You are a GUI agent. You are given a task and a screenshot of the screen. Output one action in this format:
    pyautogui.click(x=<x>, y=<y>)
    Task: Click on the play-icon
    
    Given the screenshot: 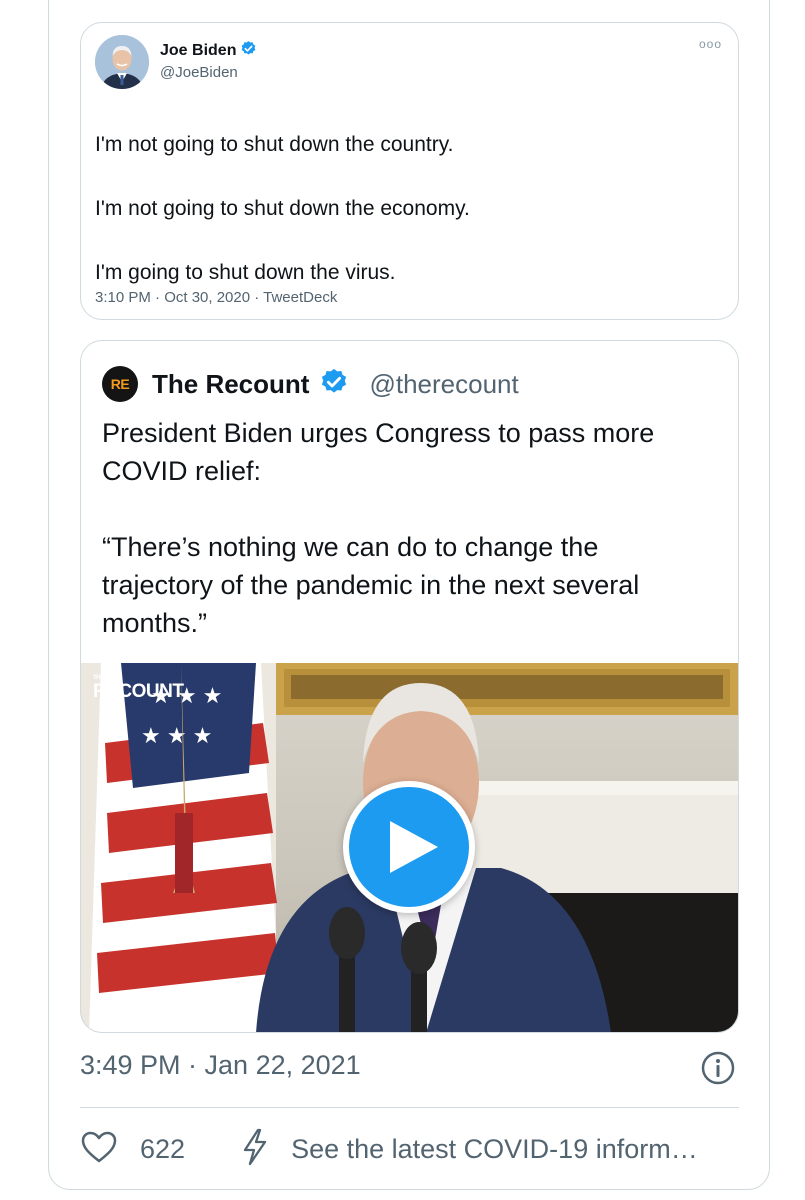 What is the action you would take?
    pyautogui.click(x=414, y=847)
    